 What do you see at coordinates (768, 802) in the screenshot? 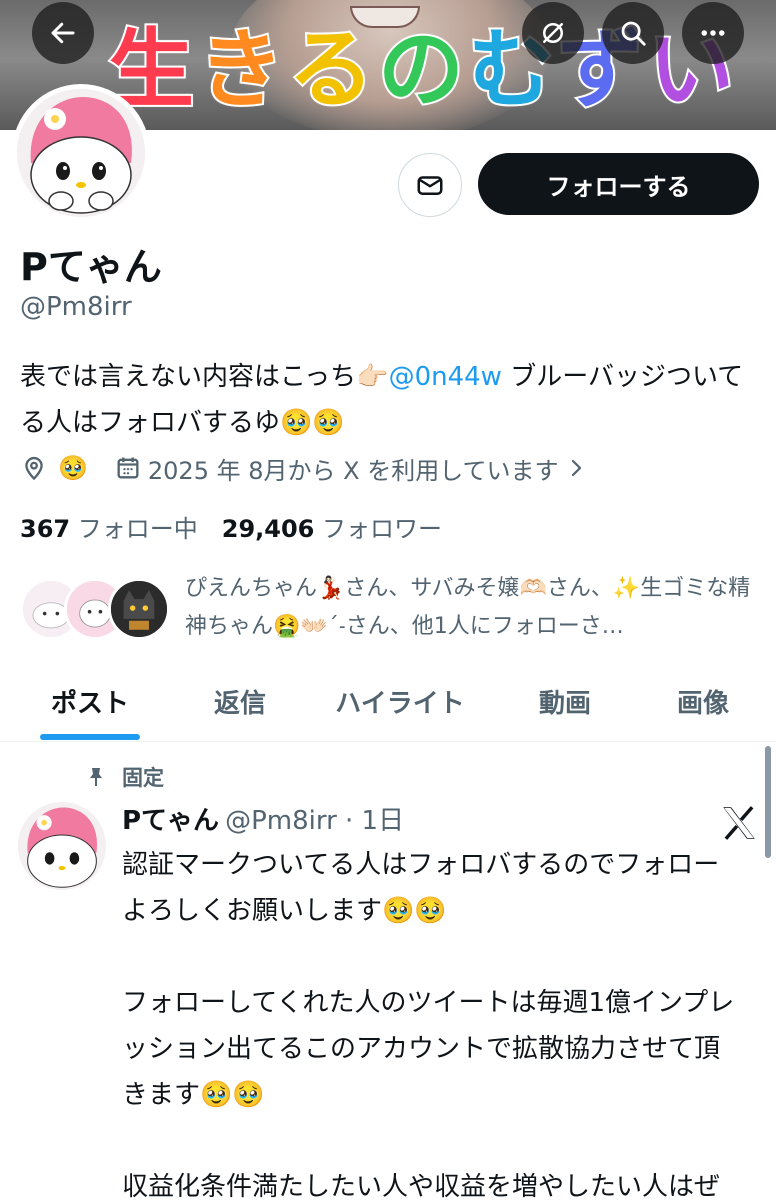
I see `scrollbar` at bounding box center [768, 802].